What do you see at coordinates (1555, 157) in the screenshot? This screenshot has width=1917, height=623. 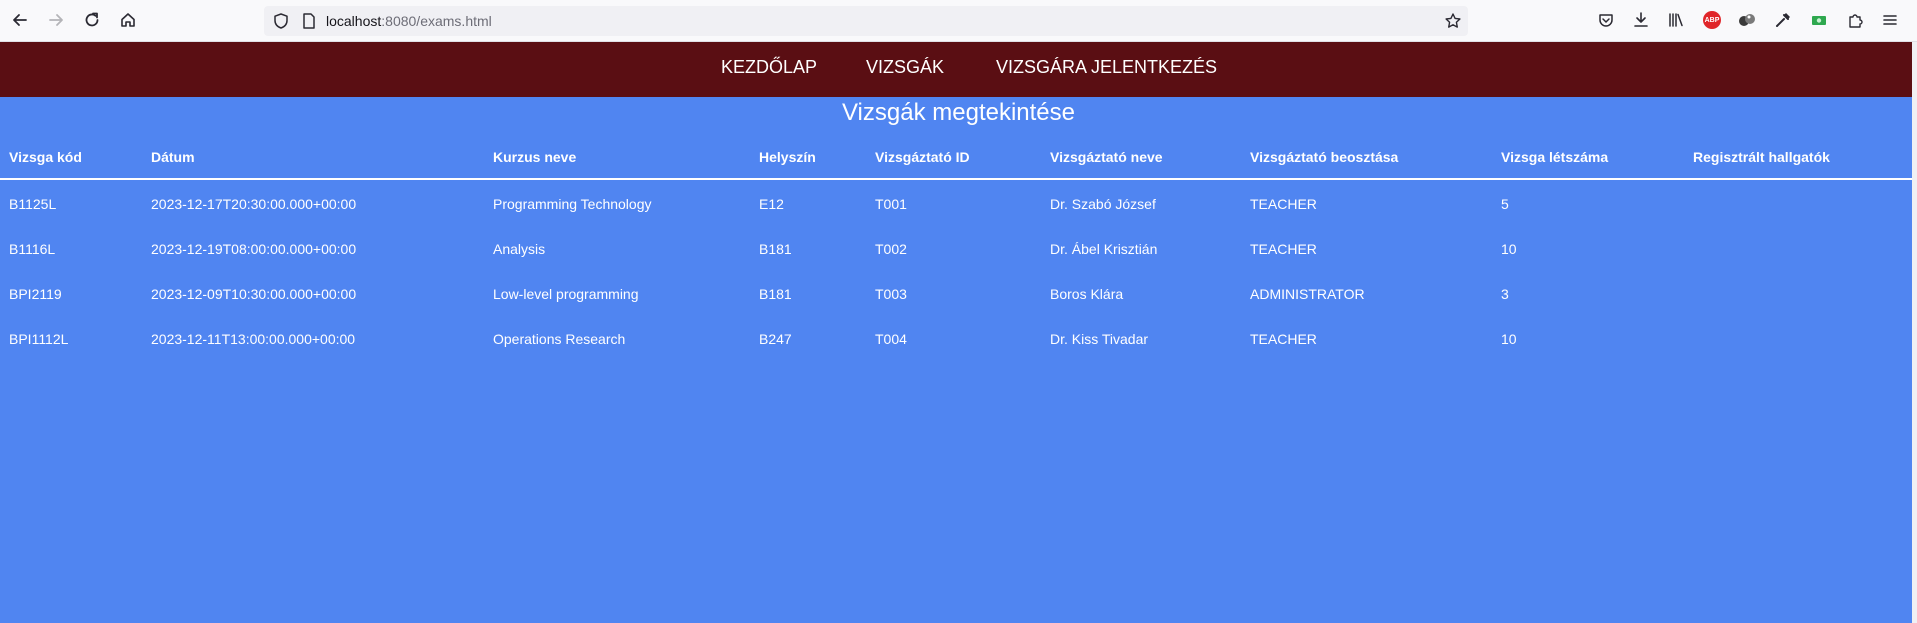 I see `col-header-exam-capacity: Vizsga létszáma` at bounding box center [1555, 157].